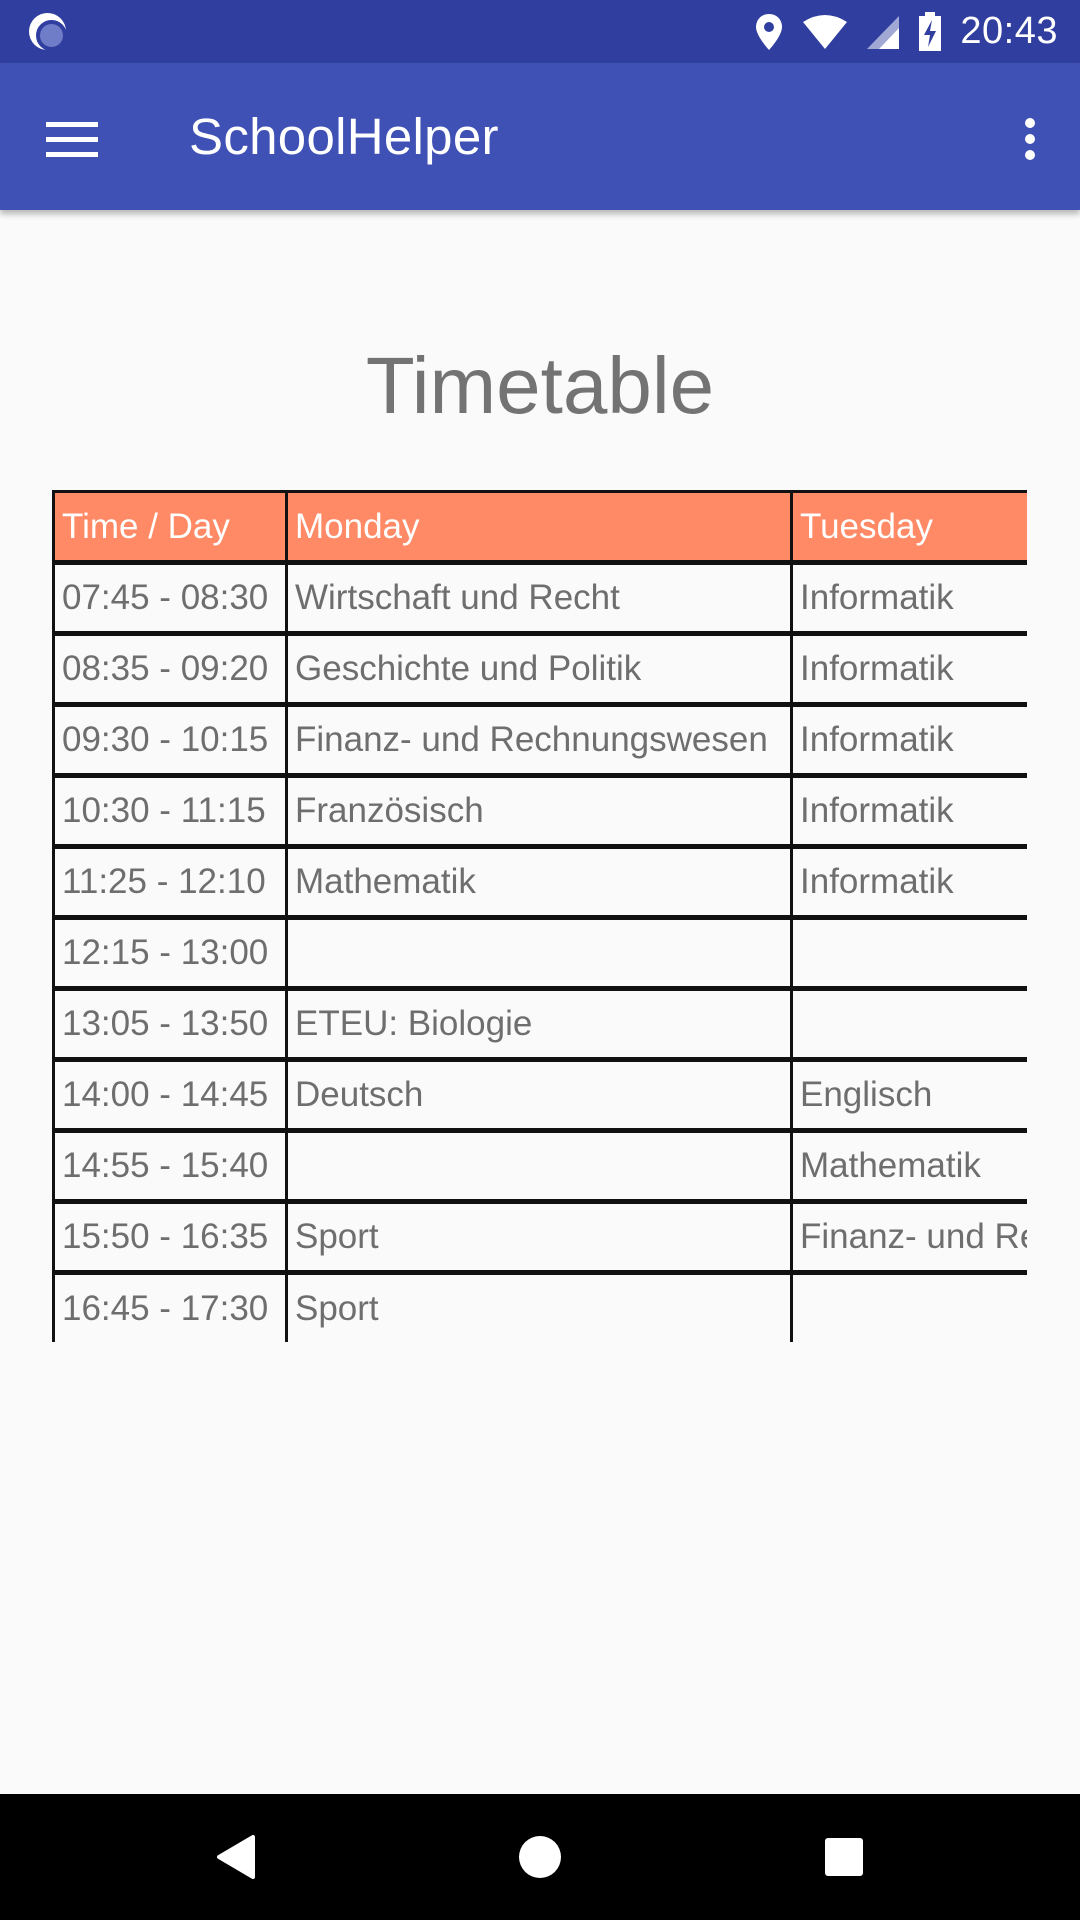 This screenshot has height=1920, width=1080. I want to click on monday-cell: ETEU: Biologie, so click(539, 1023).